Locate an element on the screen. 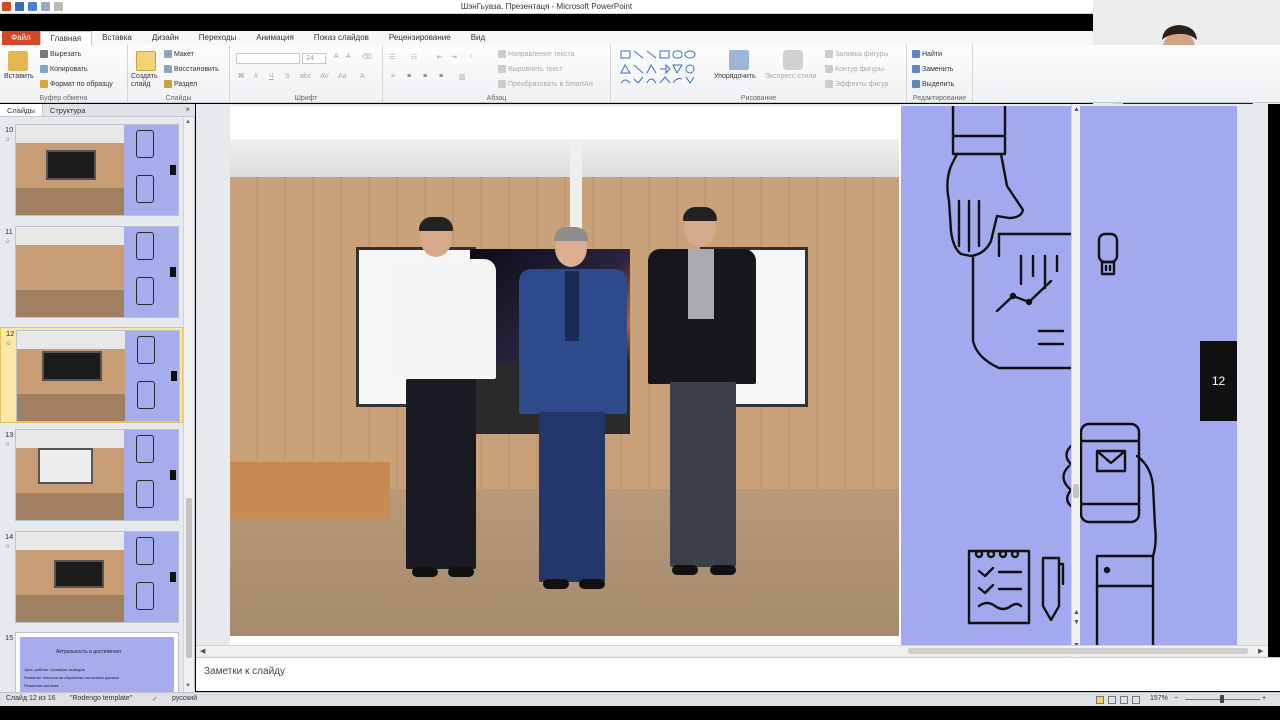 The width and height of the screenshot is (1280, 720). replace-button: Заменить is located at coordinates (932, 69).